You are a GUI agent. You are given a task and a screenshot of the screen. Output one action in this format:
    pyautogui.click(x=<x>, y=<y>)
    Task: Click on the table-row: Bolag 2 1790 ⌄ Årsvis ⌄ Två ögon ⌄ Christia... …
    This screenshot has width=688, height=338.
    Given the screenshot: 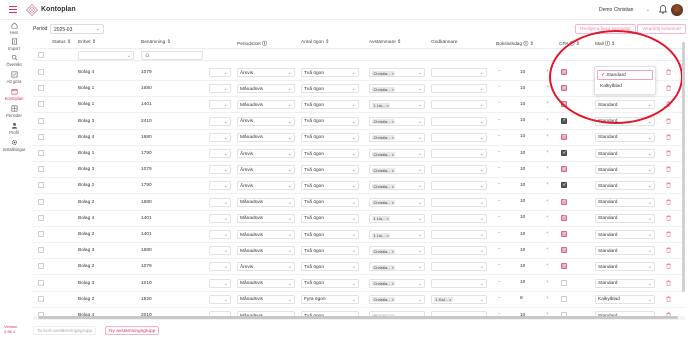 What is the action you would take?
    pyautogui.click(x=359, y=186)
    